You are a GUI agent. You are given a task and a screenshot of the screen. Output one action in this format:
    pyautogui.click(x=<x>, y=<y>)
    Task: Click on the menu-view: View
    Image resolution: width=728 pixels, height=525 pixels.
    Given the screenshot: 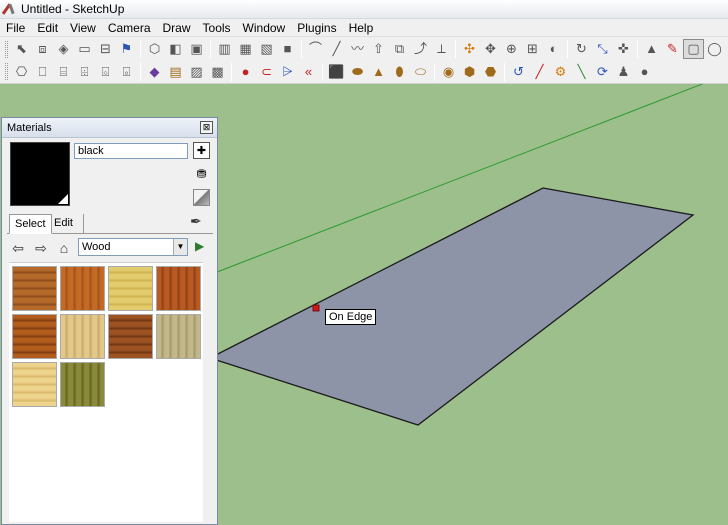 What is the action you would take?
    pyautogui.click(x=83, y=28)
    